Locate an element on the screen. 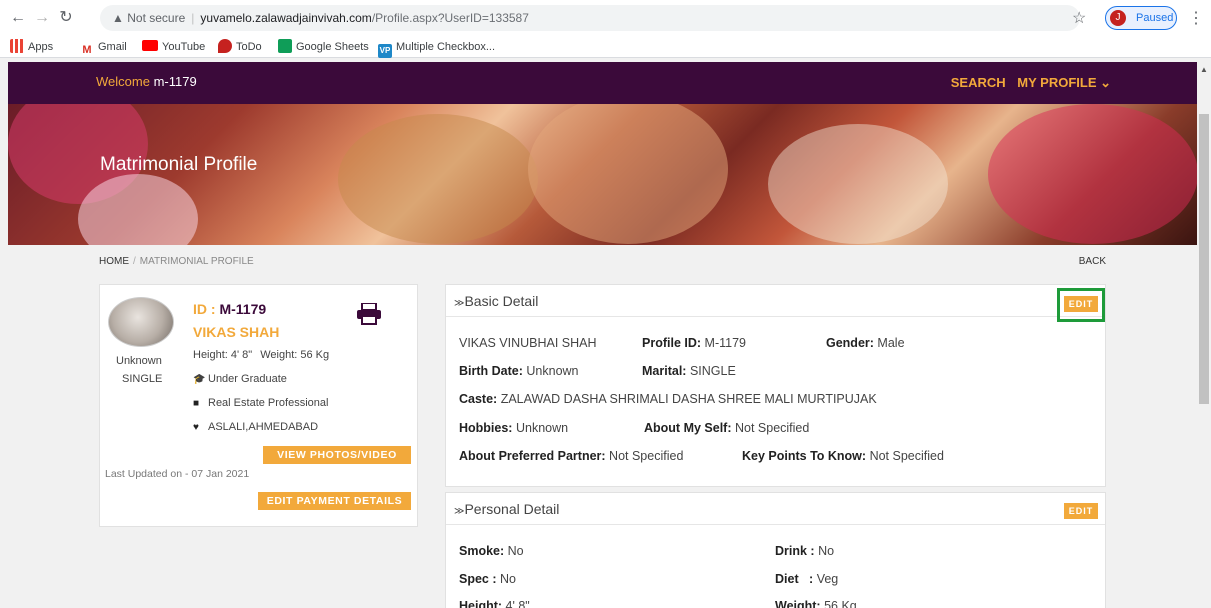 The width and height of the screenshot is (1211, 608). graduation-cap-icon: 🎓 is located at coordinates (199, 379).